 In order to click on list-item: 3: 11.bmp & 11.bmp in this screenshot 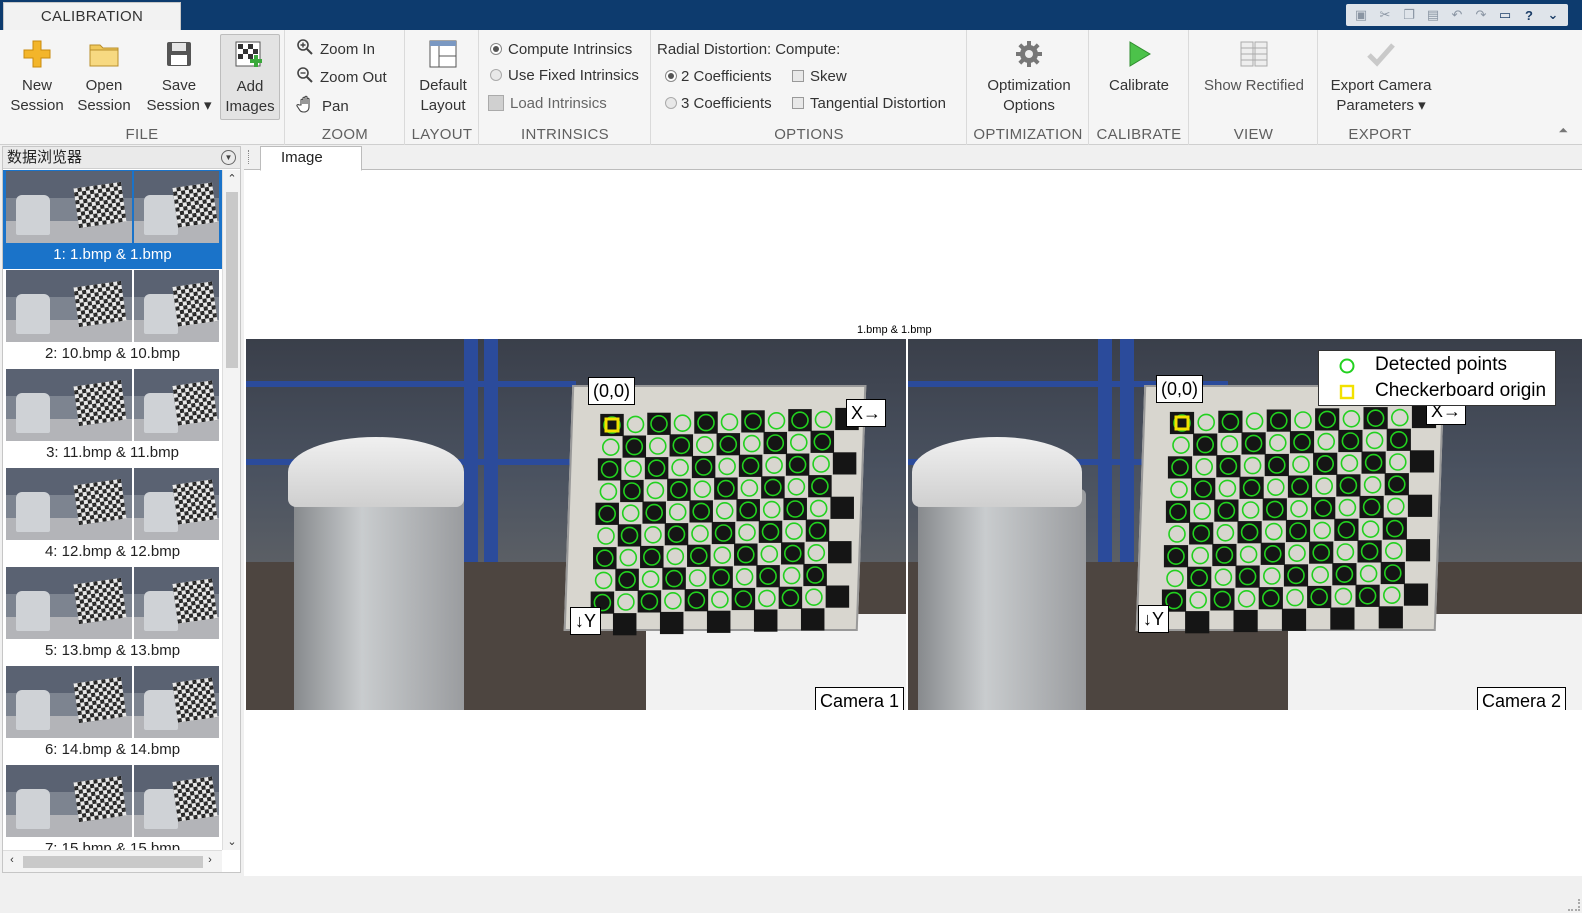, I will do `click(112, 417)`.